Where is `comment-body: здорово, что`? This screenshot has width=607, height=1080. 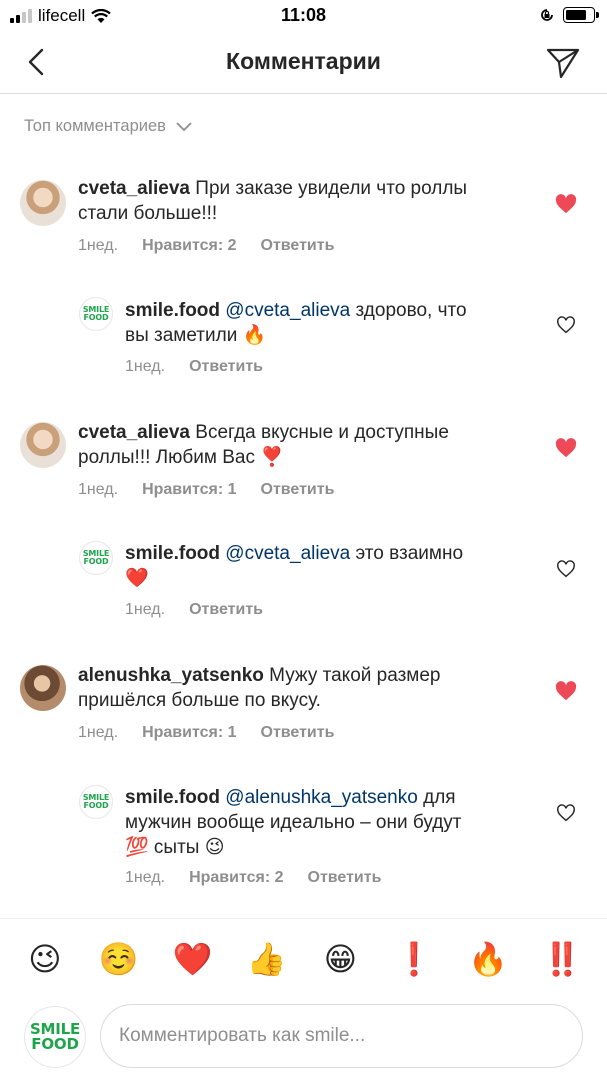
comment-body: здорово, что is located at coordinates (411, 310).